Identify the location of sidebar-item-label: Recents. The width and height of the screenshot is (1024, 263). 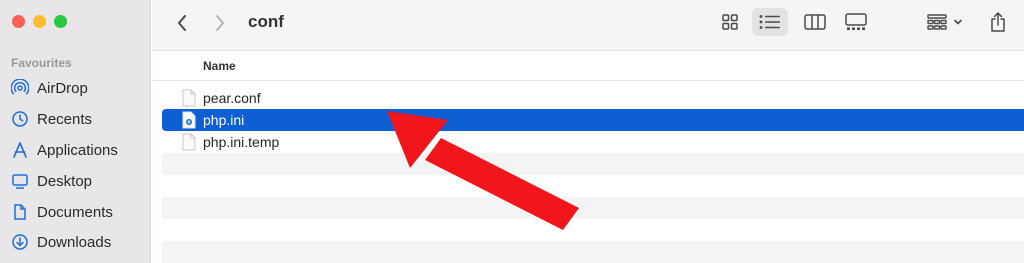
(65, 119).